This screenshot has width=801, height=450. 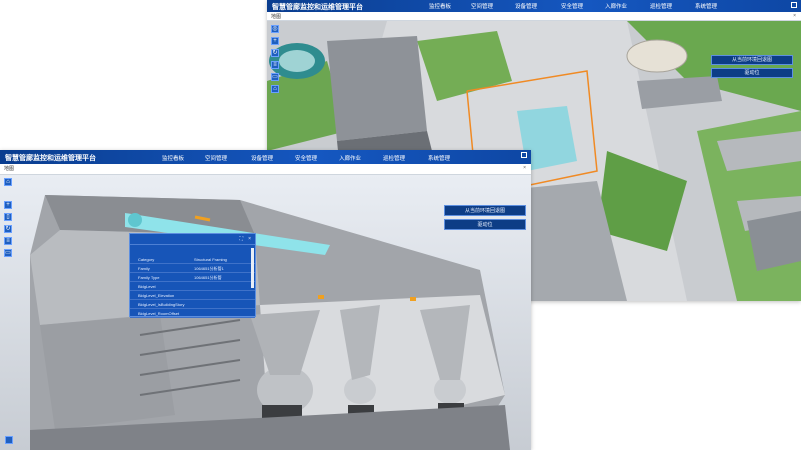 What do you see at coordinates (252, 268) in the screenshot?
I see `panel-scrollbar` at bounding box center [252, 268].